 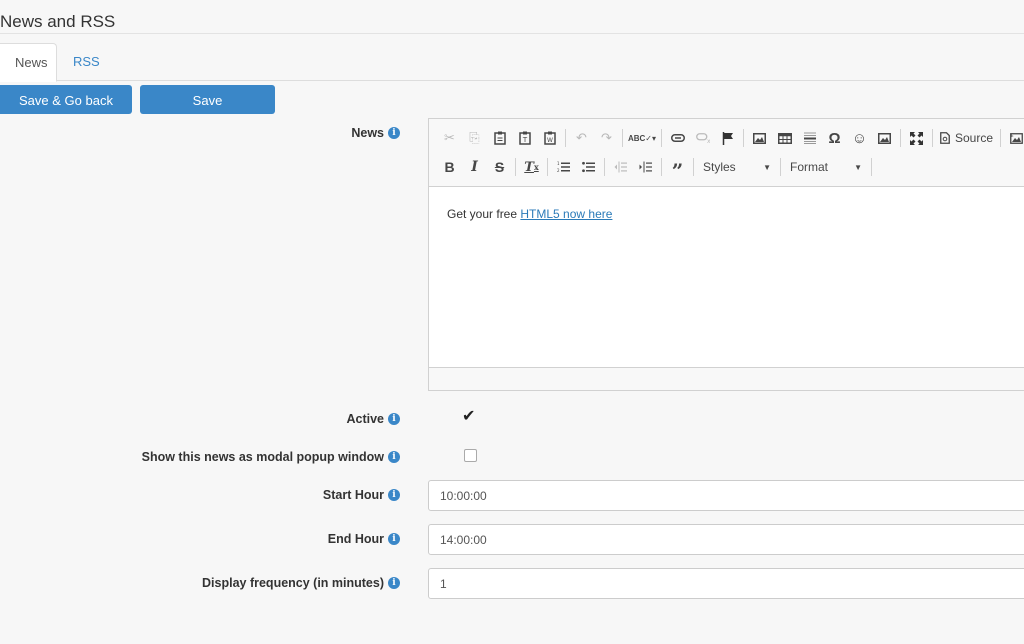 What do you see at coordinates (558, 170) in the screenshot?
I see `svg-text: 2` at bounding box center [558, 170].